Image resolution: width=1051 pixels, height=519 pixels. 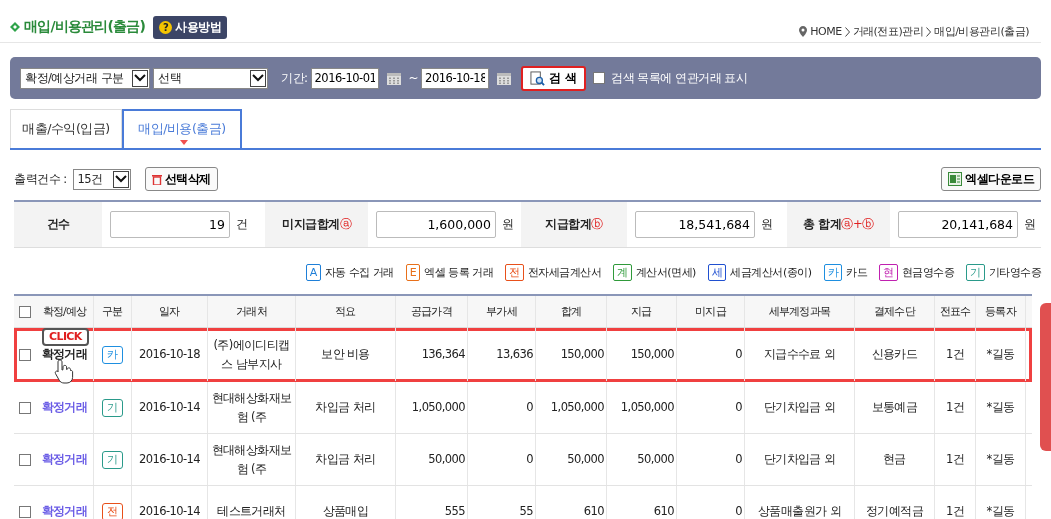 I want to click on column-header: 확정/예상, so click(x=64, y=312).